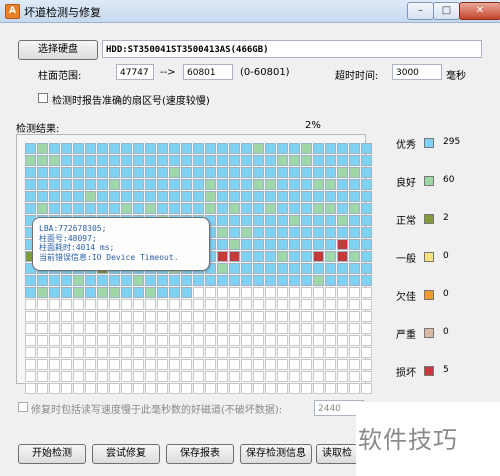 Image resolution: width=500 pixels, height=476 pixels. I want to click on save-report-button: 保存报表, so click(200, 454).